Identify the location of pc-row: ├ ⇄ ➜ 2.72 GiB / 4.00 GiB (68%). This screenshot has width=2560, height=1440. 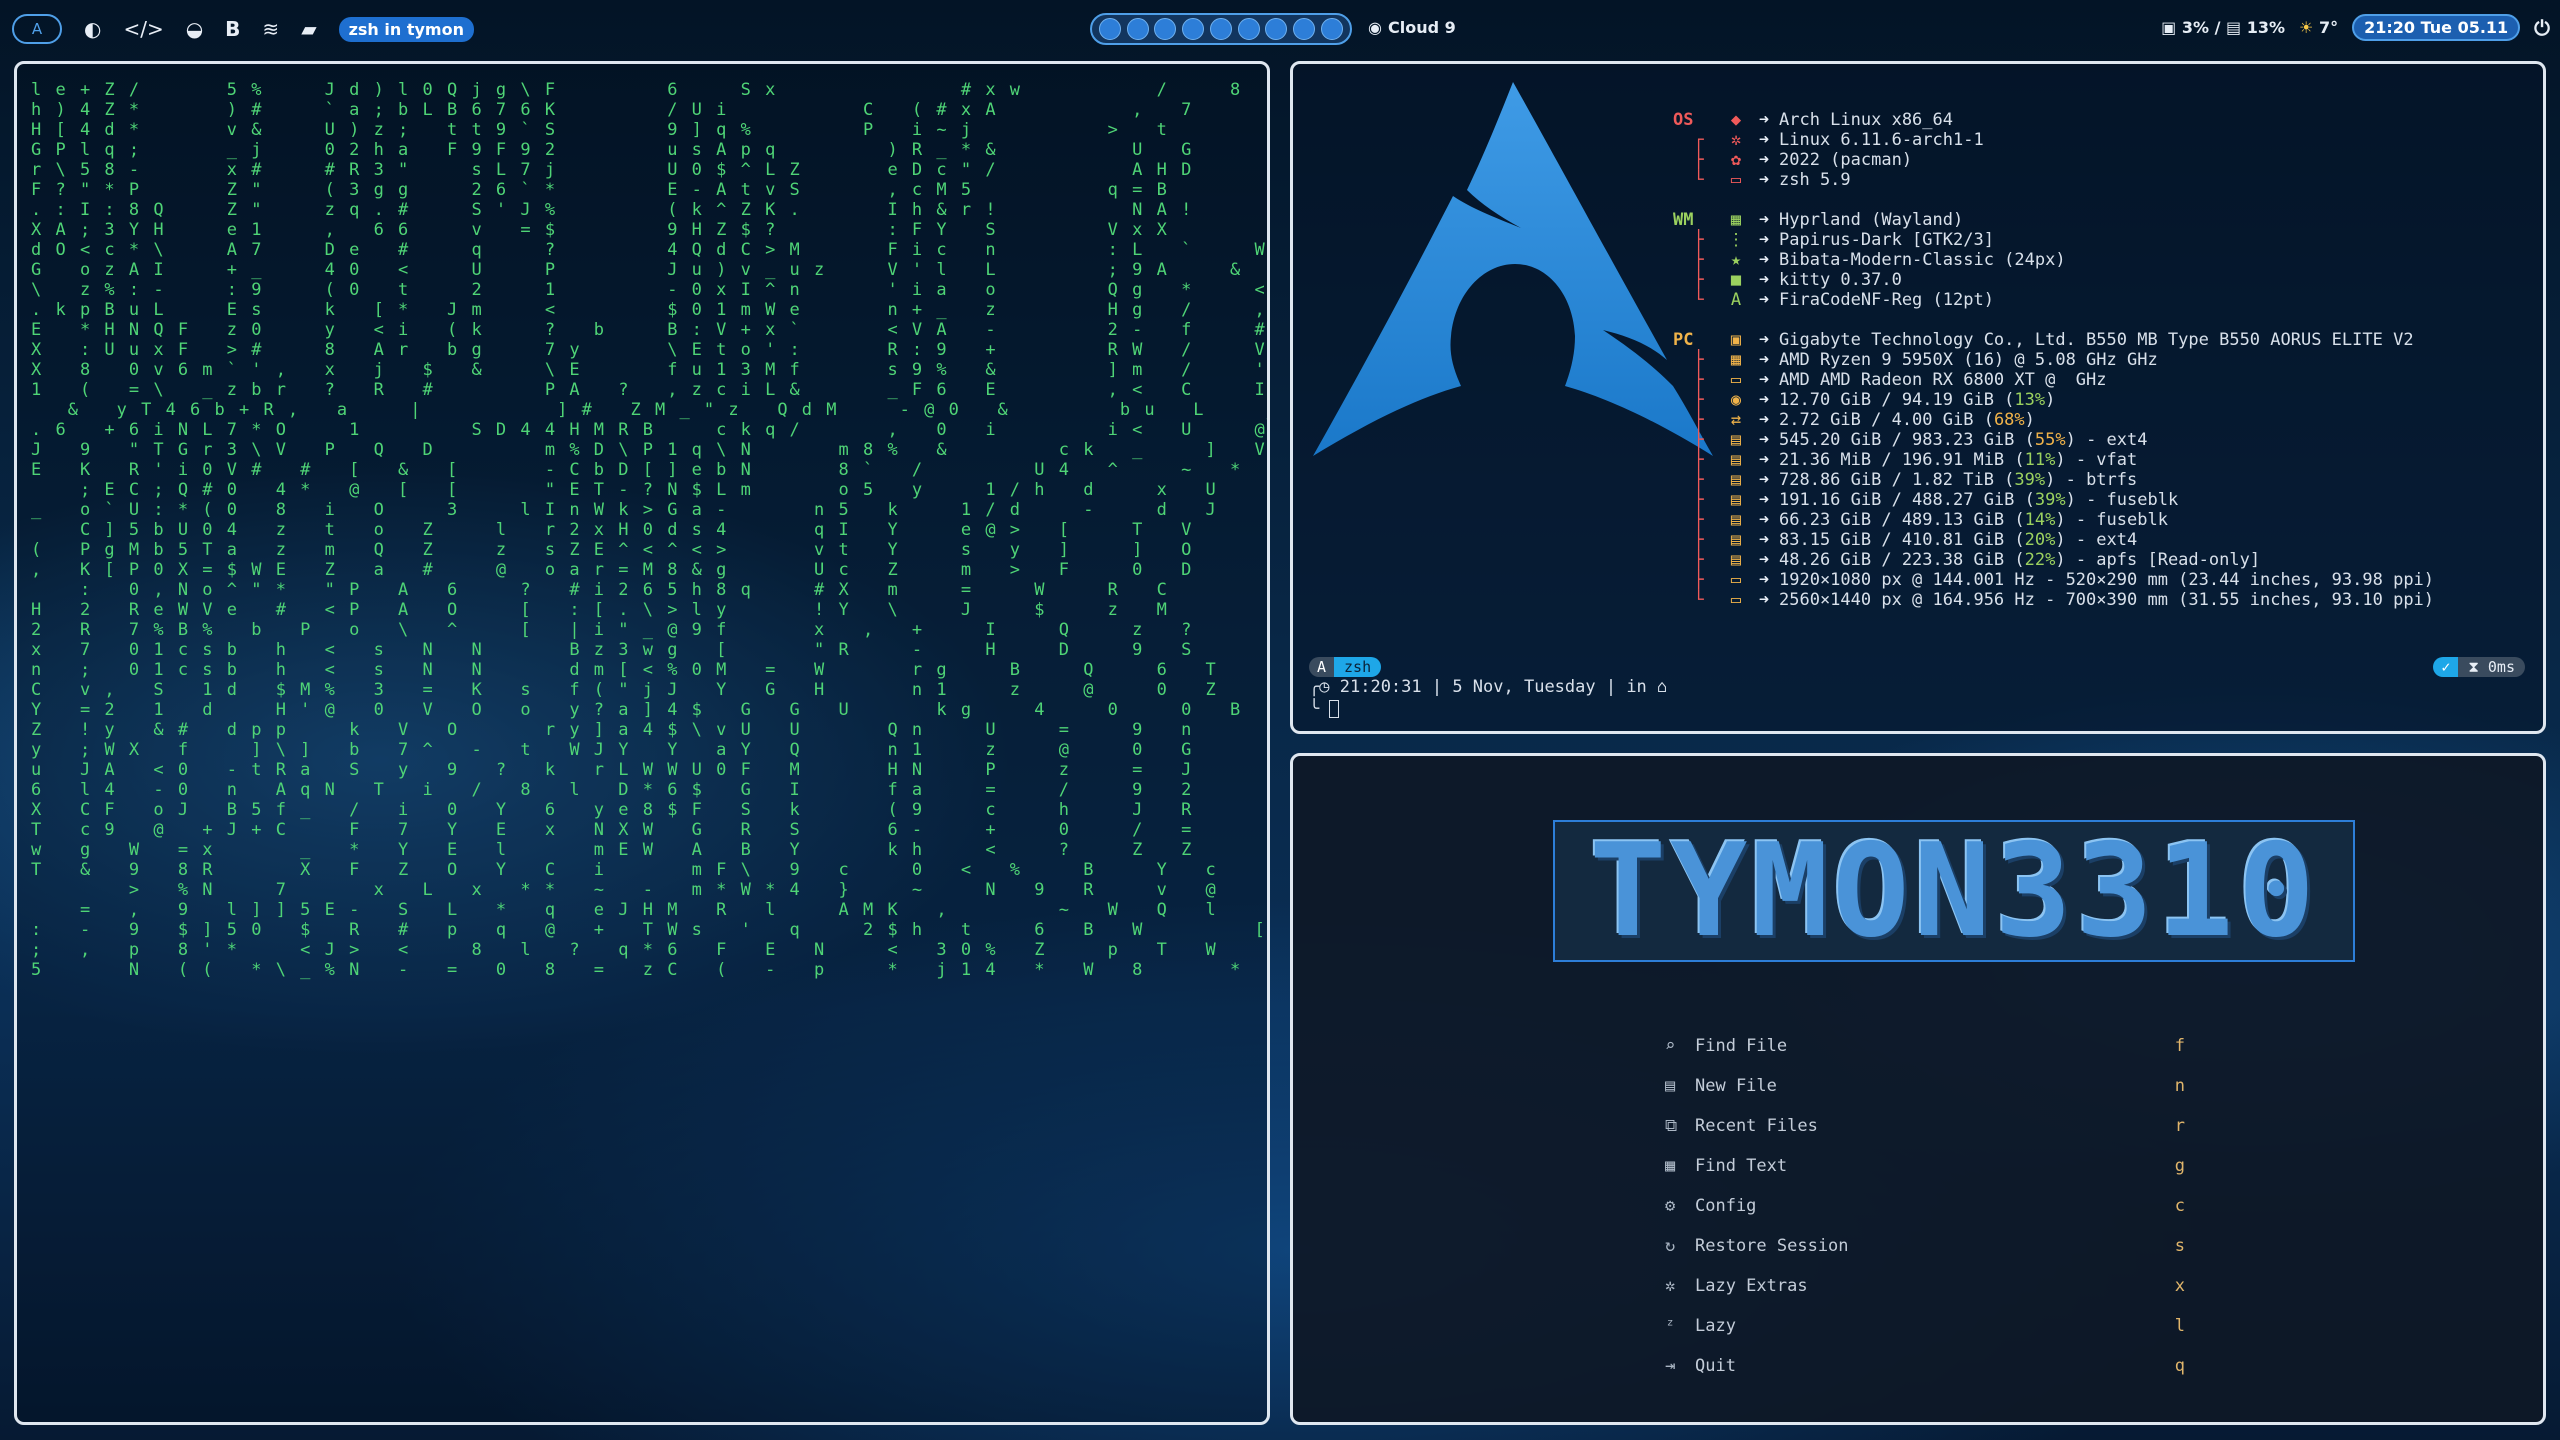
(2053, 420).